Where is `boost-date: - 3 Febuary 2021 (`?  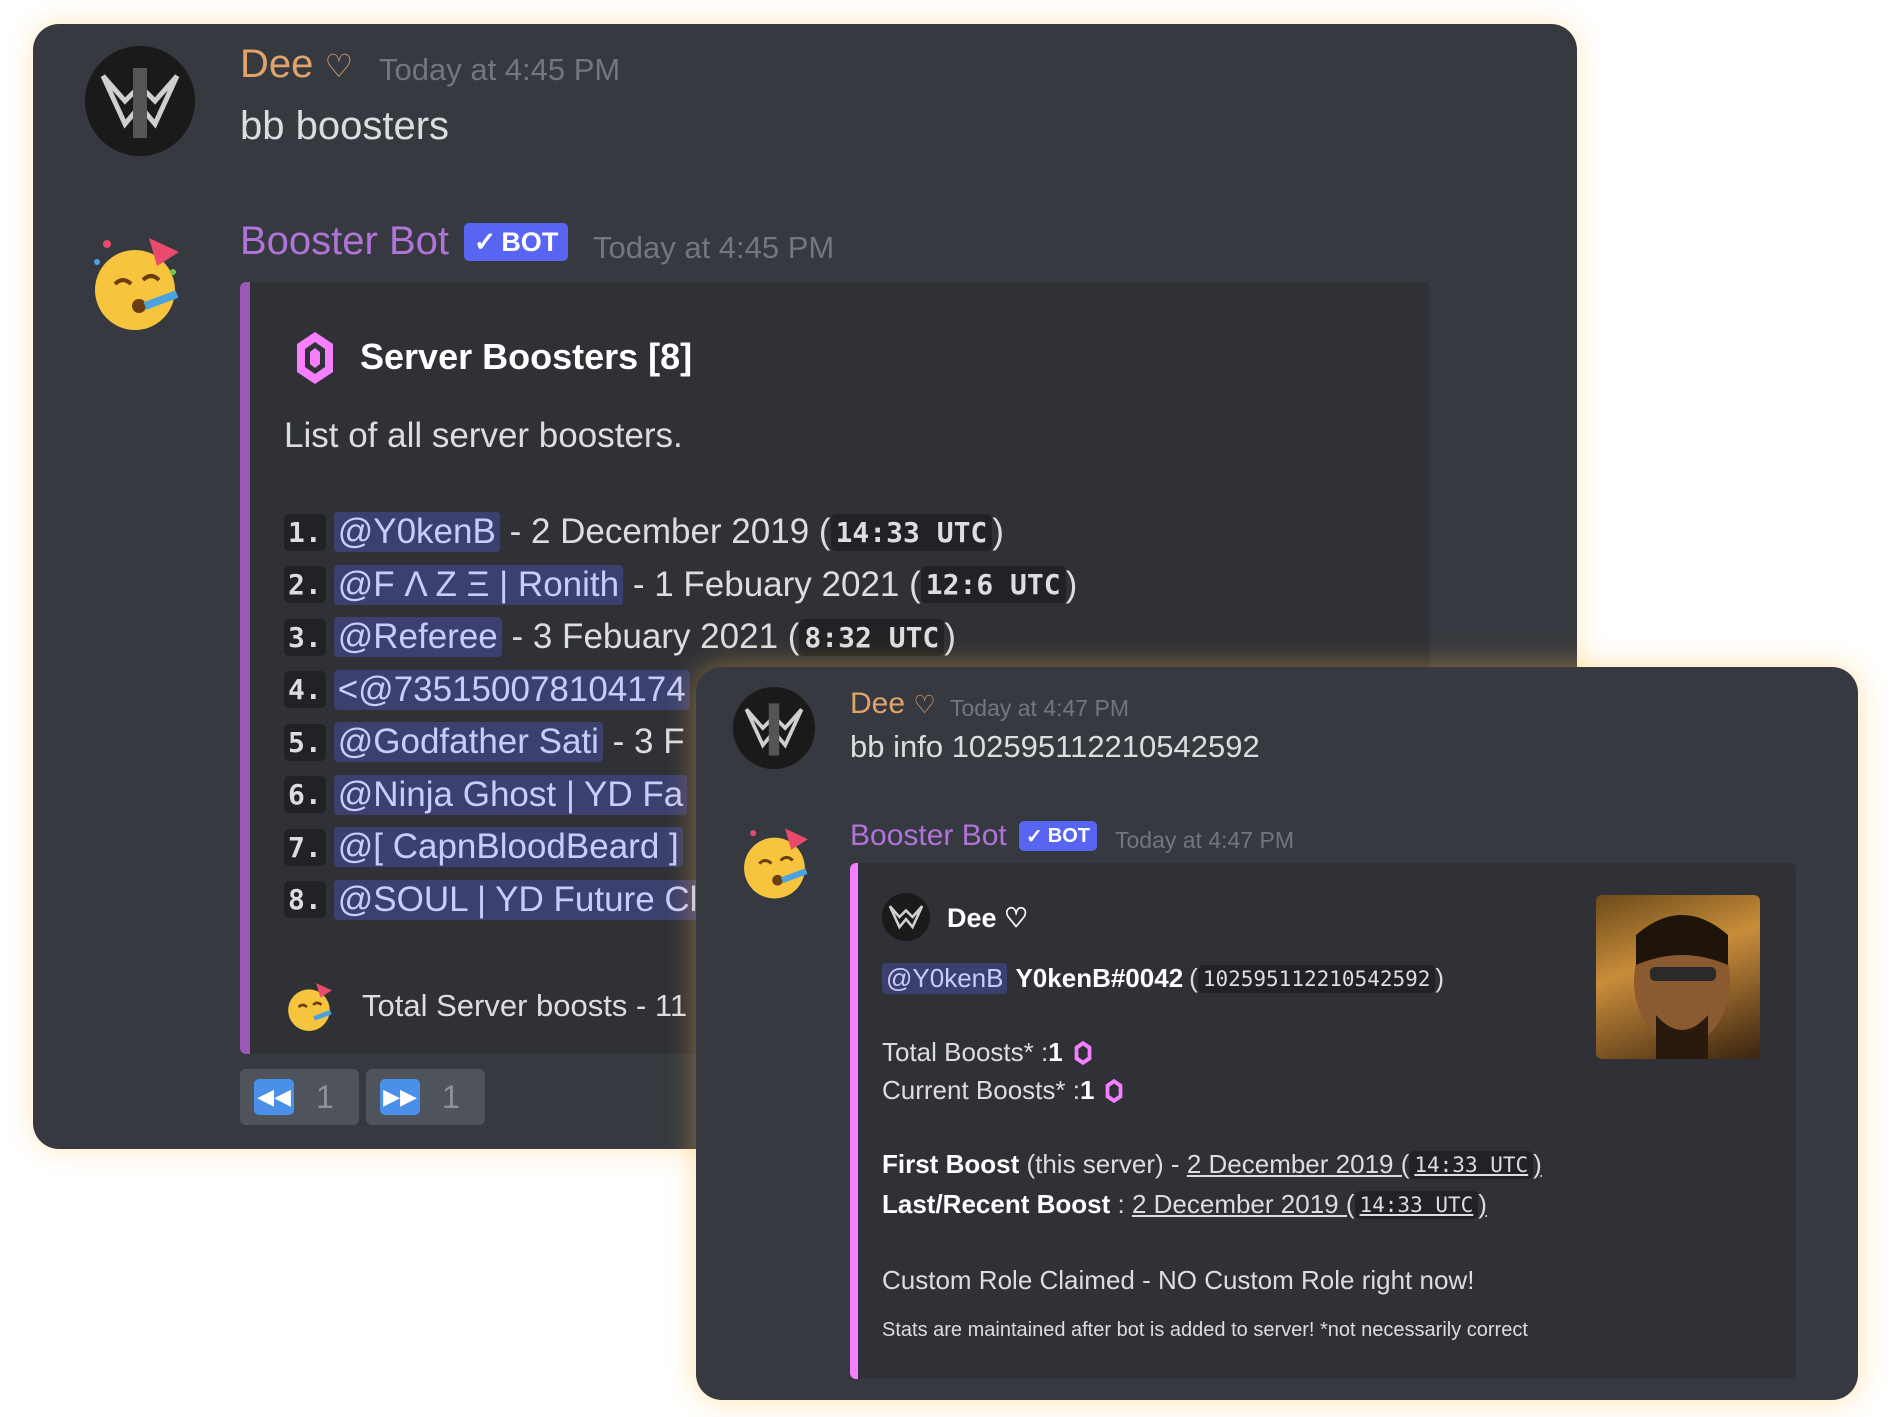 boost-date: - 3 Febuary 2021 ( is located at coordinates (650, 636).